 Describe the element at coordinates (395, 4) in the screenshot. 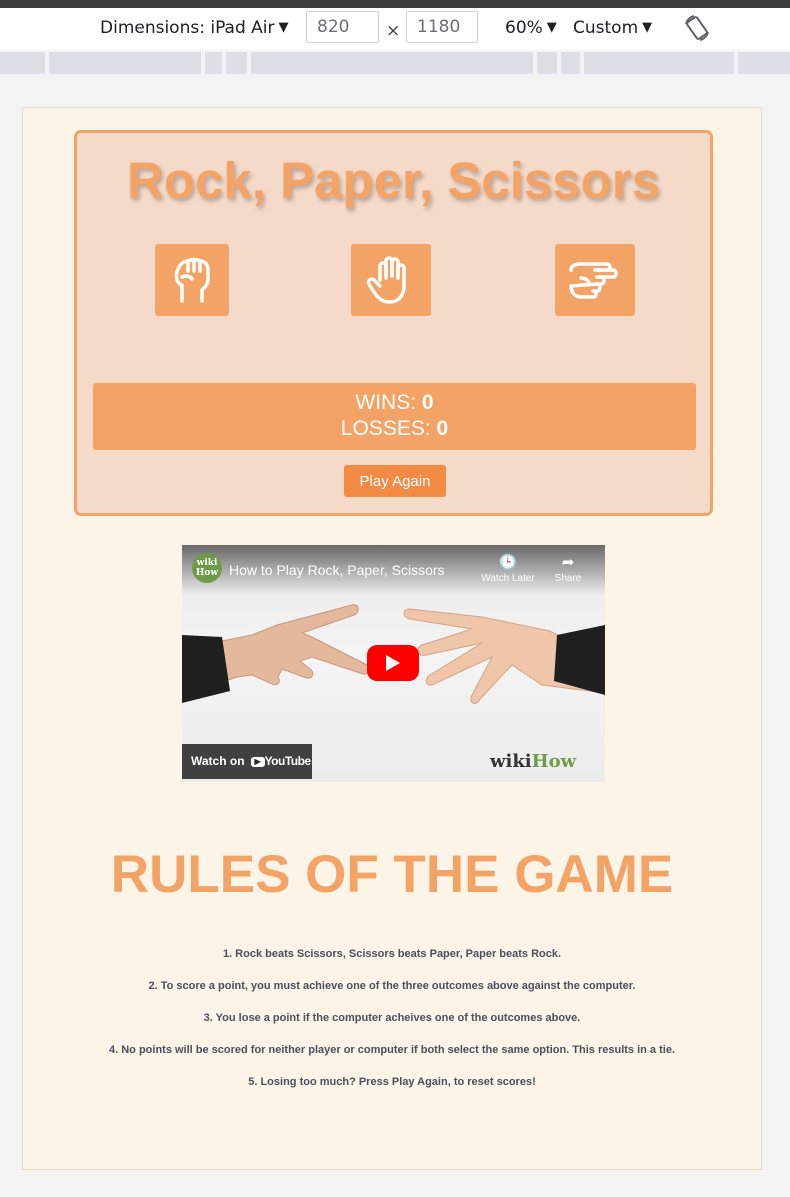

I see `window-top-border` at that location.